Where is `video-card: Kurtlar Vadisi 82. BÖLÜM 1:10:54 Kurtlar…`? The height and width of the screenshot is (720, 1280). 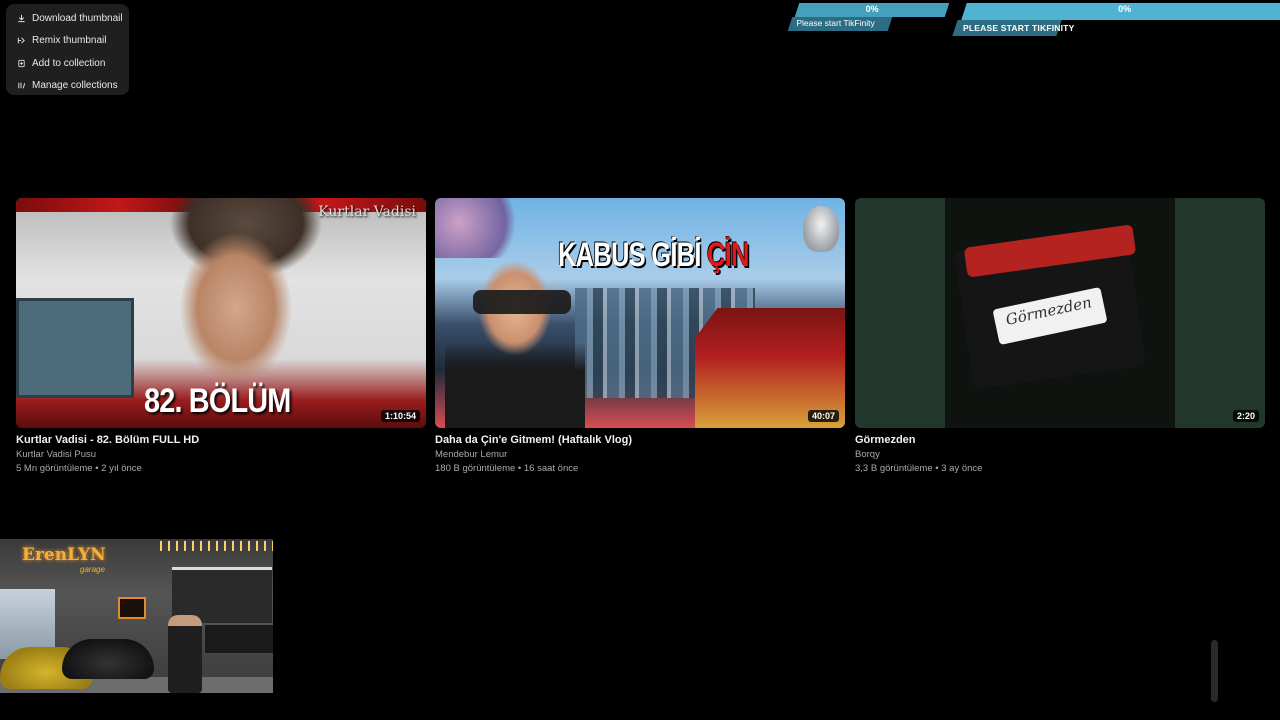 video-card: Kurtlar Vadisi 82. BÖLÜM 1:10:54 Kurtlar… is located at coordinates (221, 336).